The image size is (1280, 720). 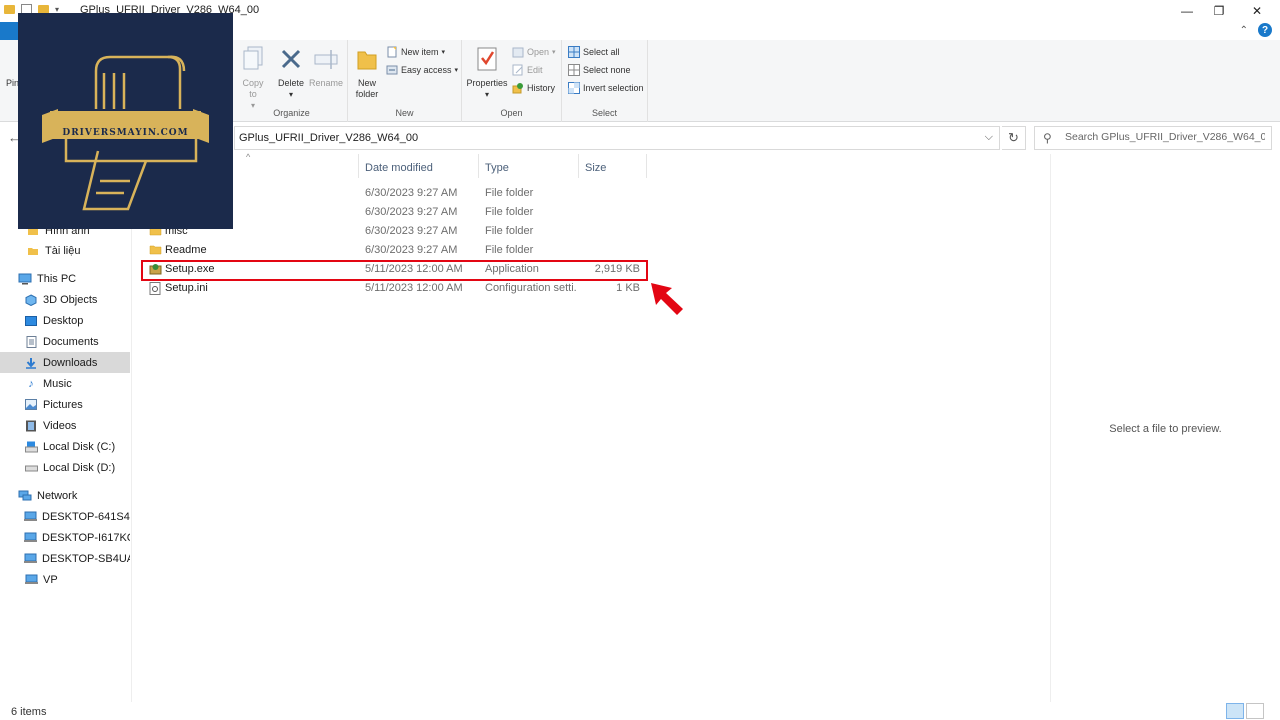 What do you see at coordinates (518, 52) in the screenshot?
I see `open-icon` at bounding box center [518, 52].